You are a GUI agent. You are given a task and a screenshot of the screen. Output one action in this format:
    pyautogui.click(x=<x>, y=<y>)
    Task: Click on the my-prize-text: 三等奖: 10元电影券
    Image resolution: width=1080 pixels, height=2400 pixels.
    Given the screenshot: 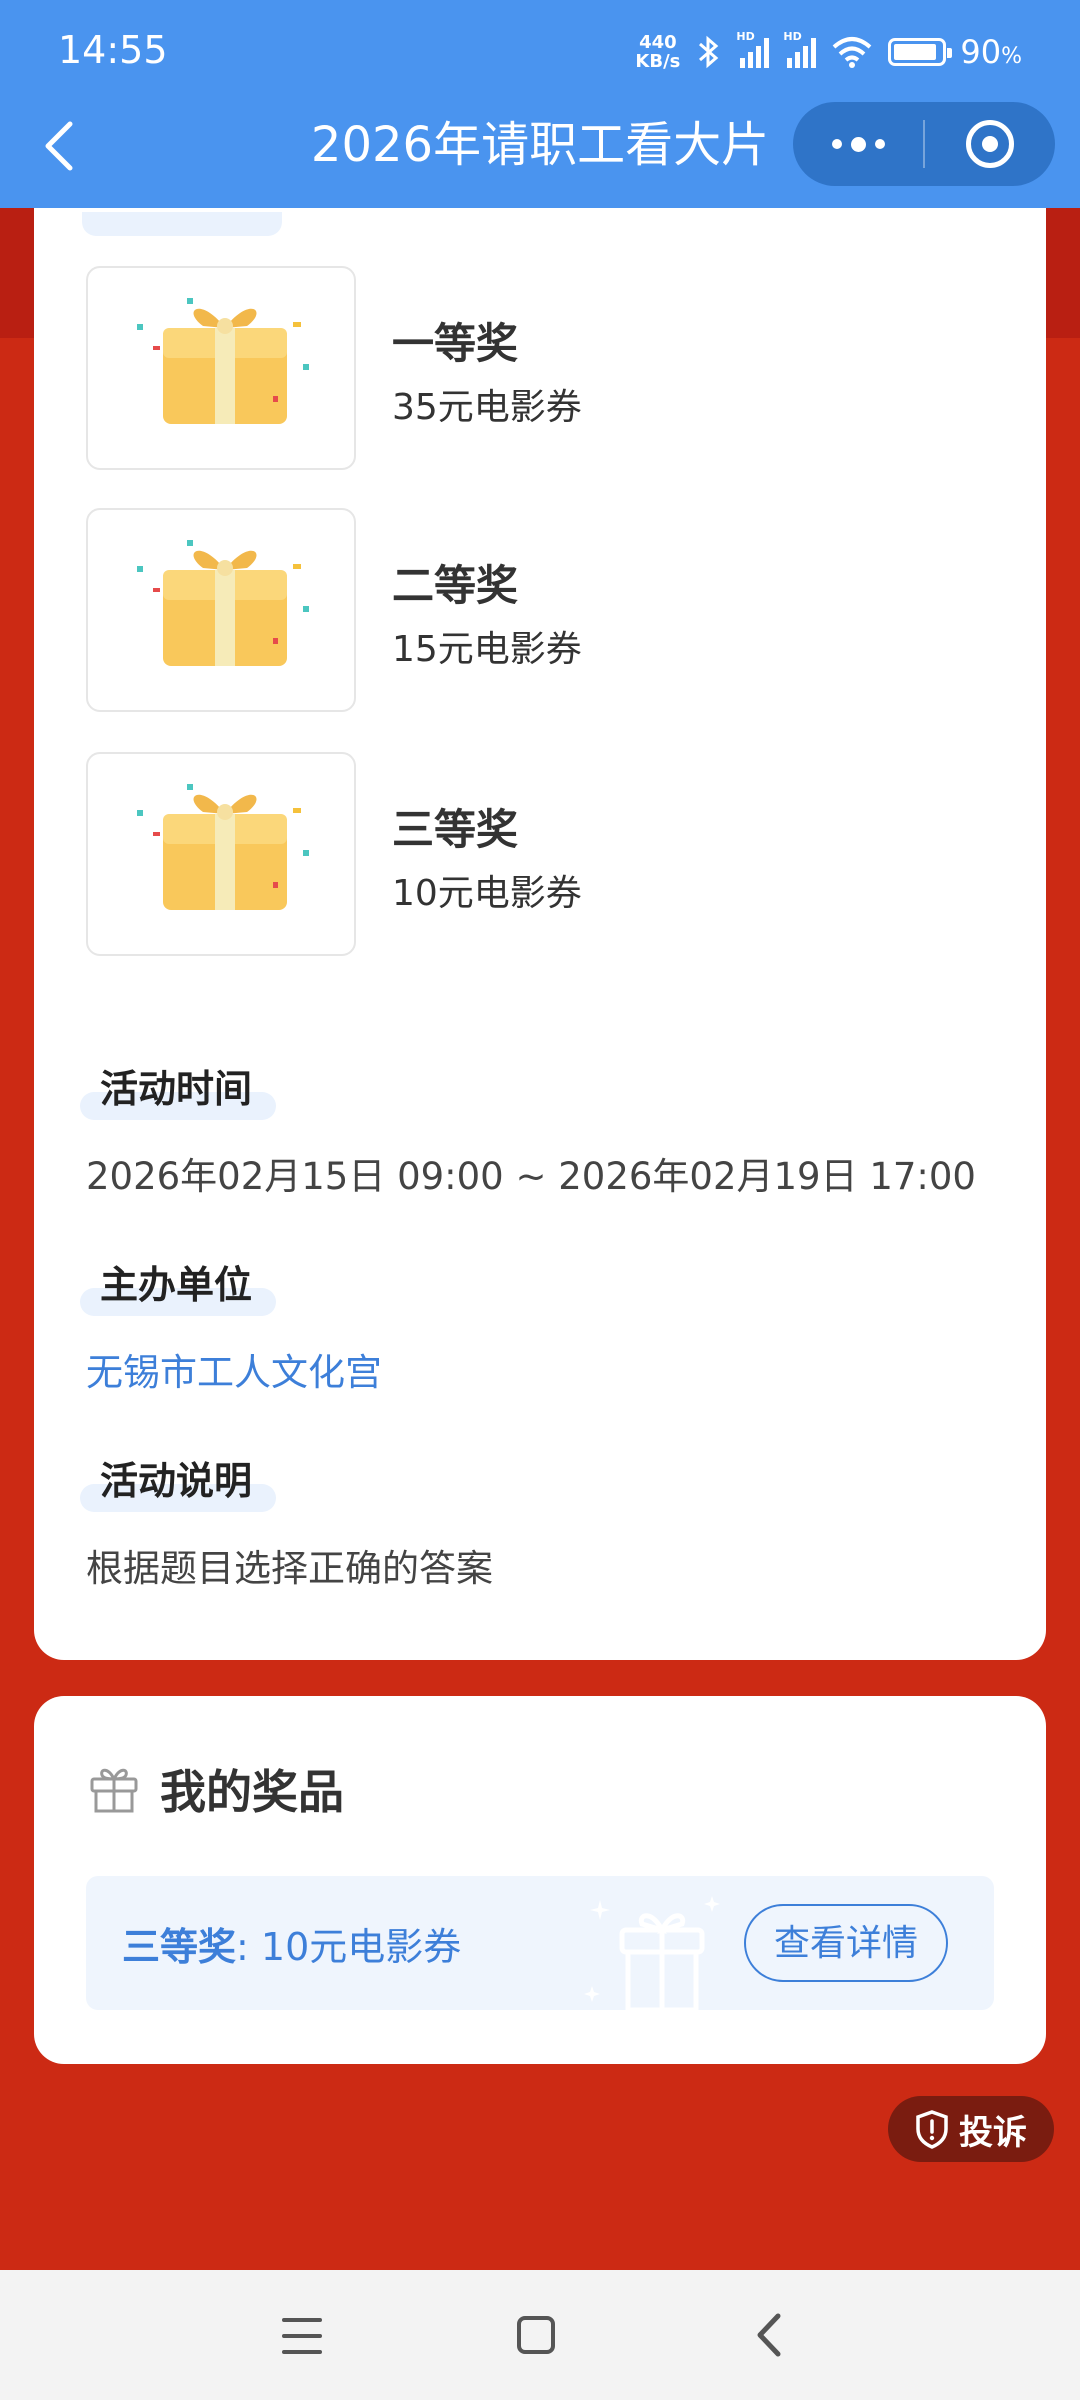 What is the action you would take?
    pyautogui.click(x=291, y=1943)
    